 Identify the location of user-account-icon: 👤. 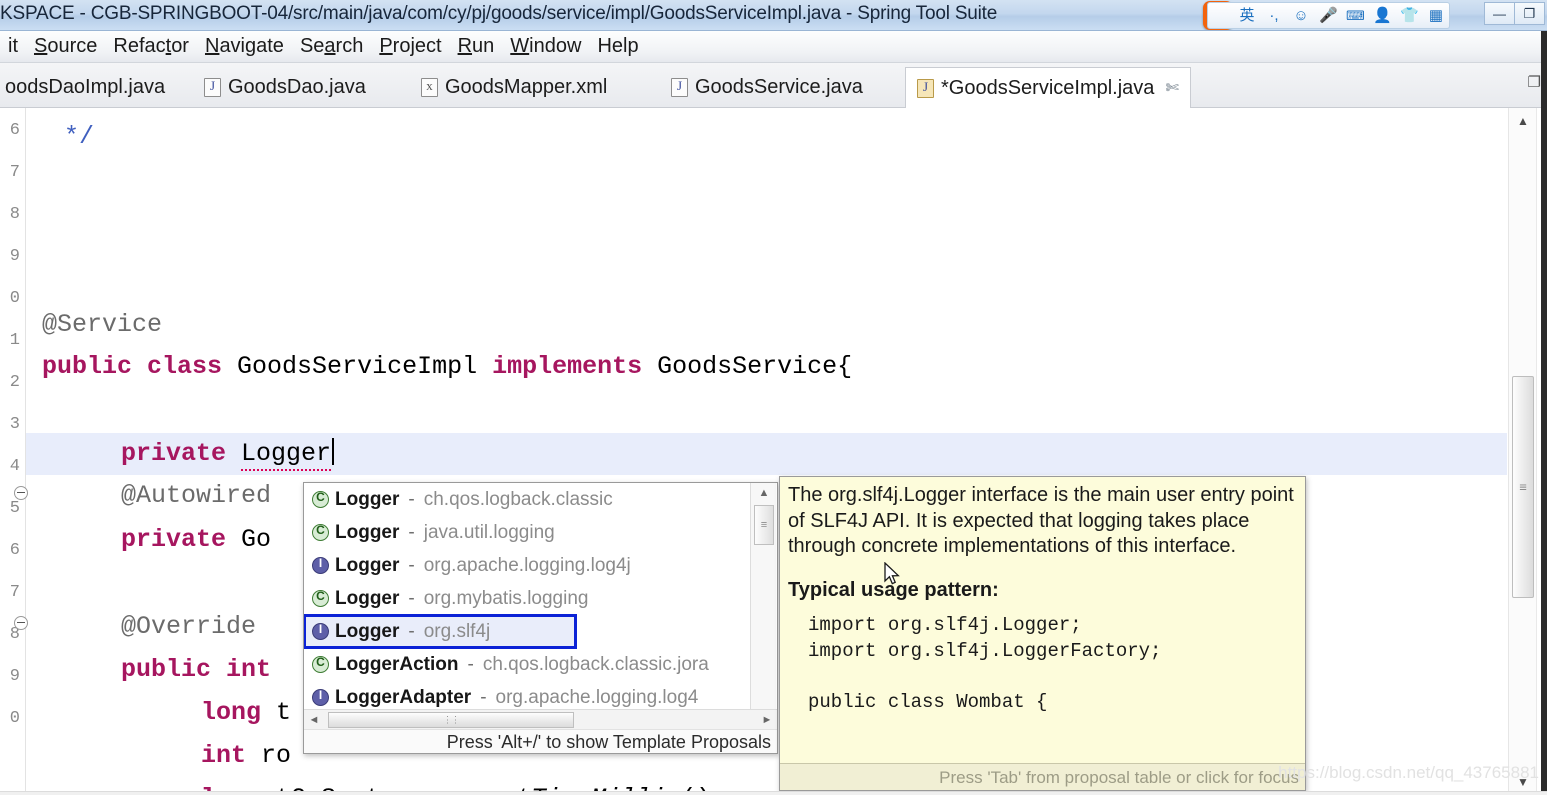
(1382, 15).